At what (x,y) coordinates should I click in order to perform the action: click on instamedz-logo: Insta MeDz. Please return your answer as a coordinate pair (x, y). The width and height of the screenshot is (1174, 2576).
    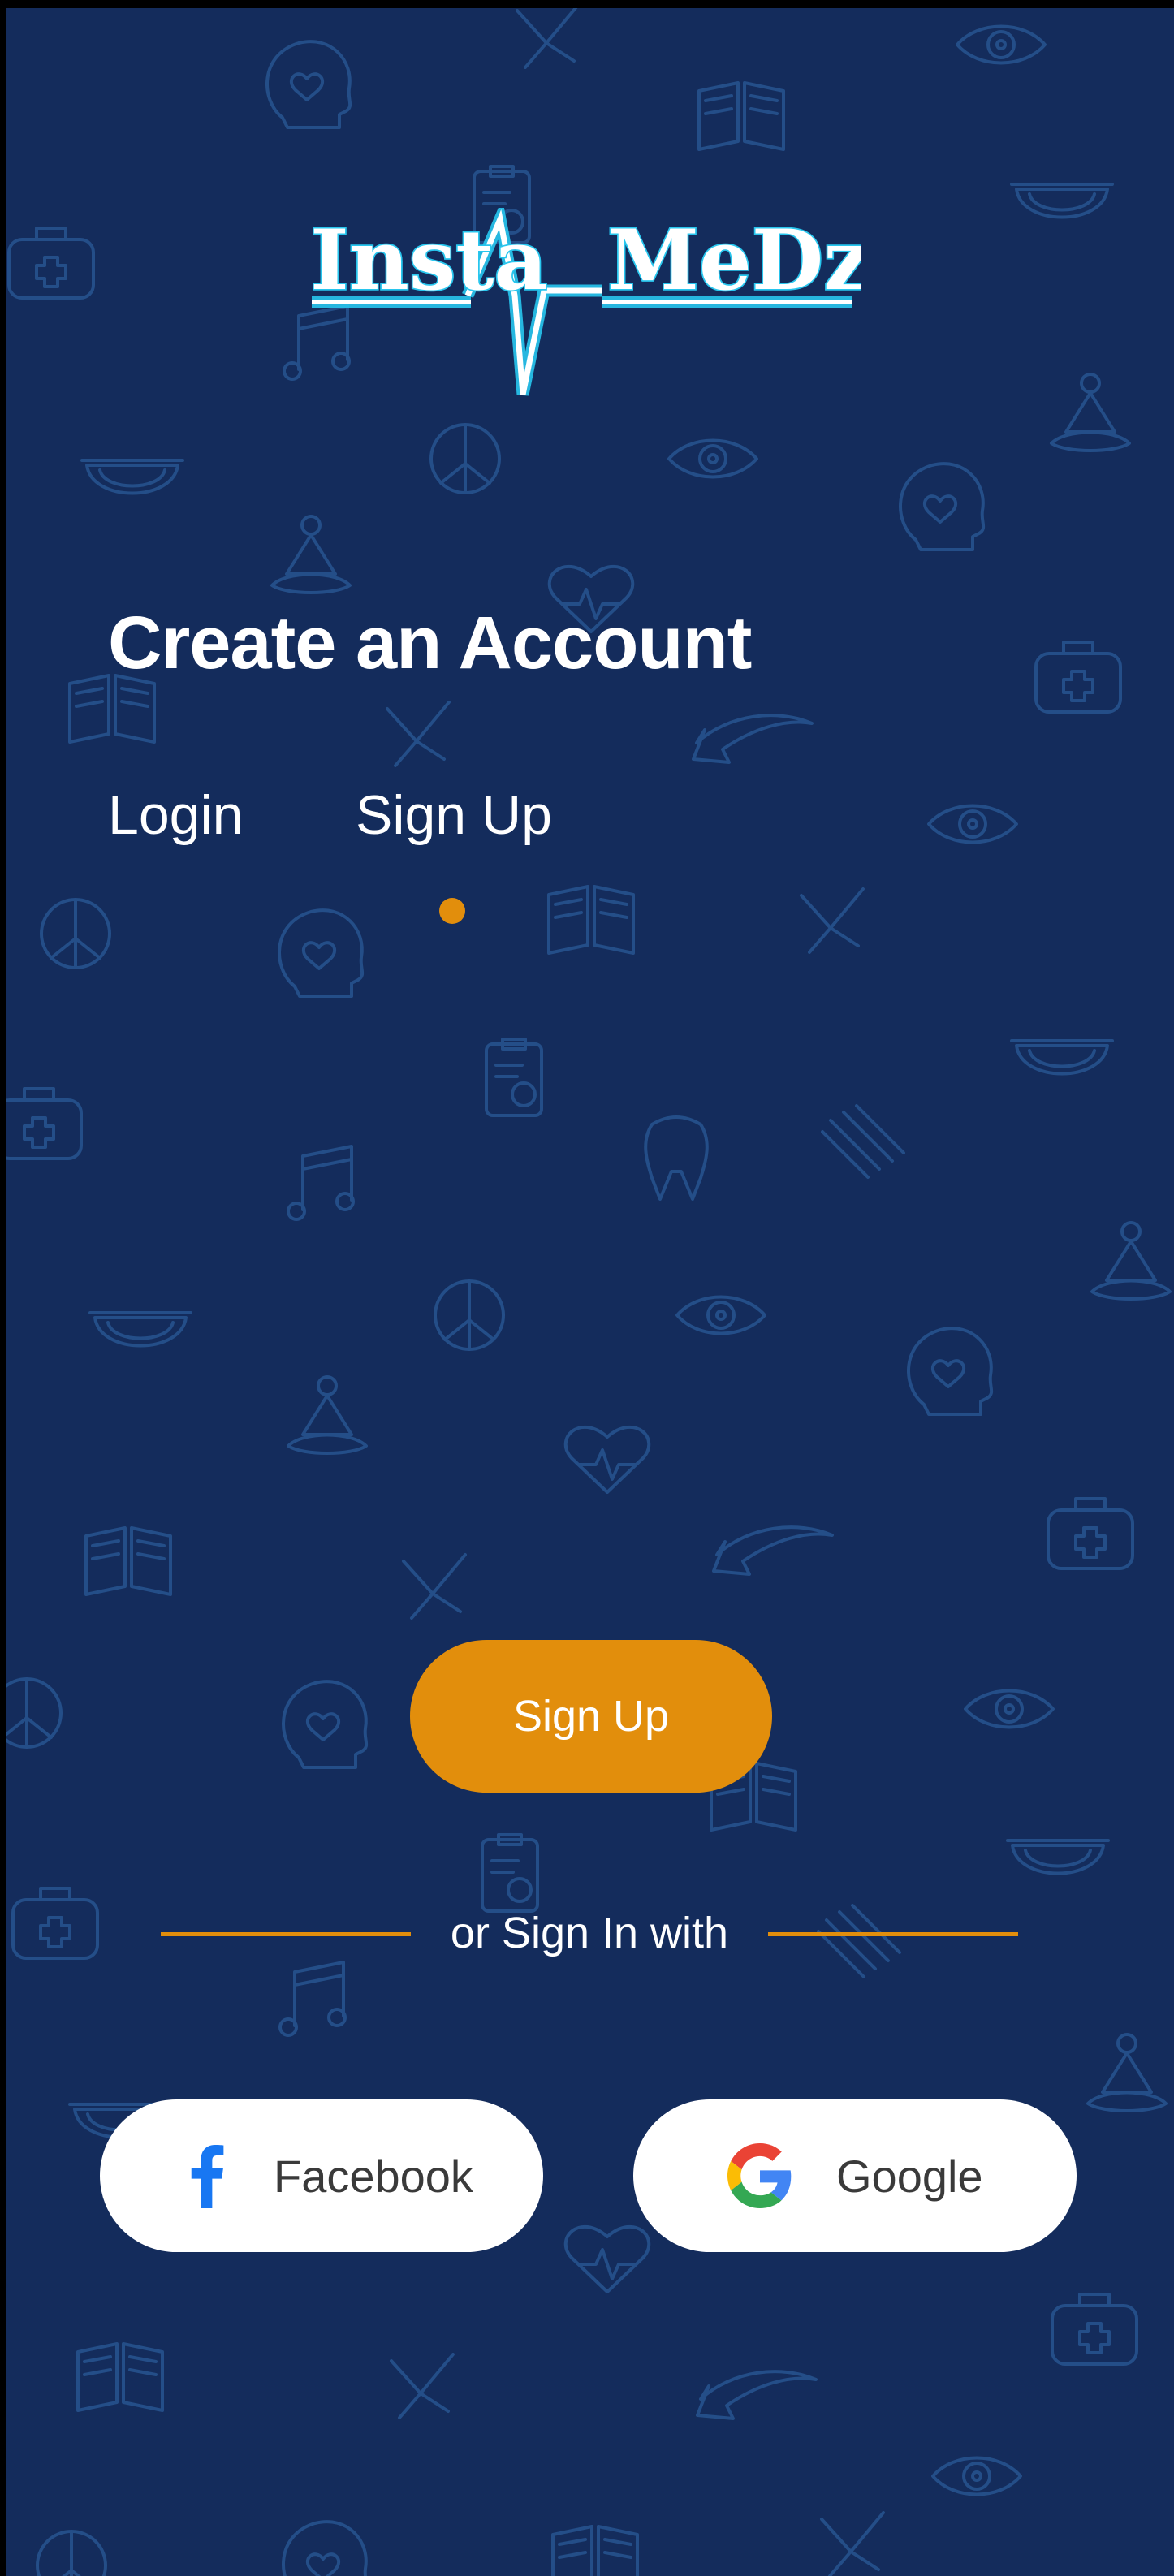
    Looking at the image, I should click on (585, 302).